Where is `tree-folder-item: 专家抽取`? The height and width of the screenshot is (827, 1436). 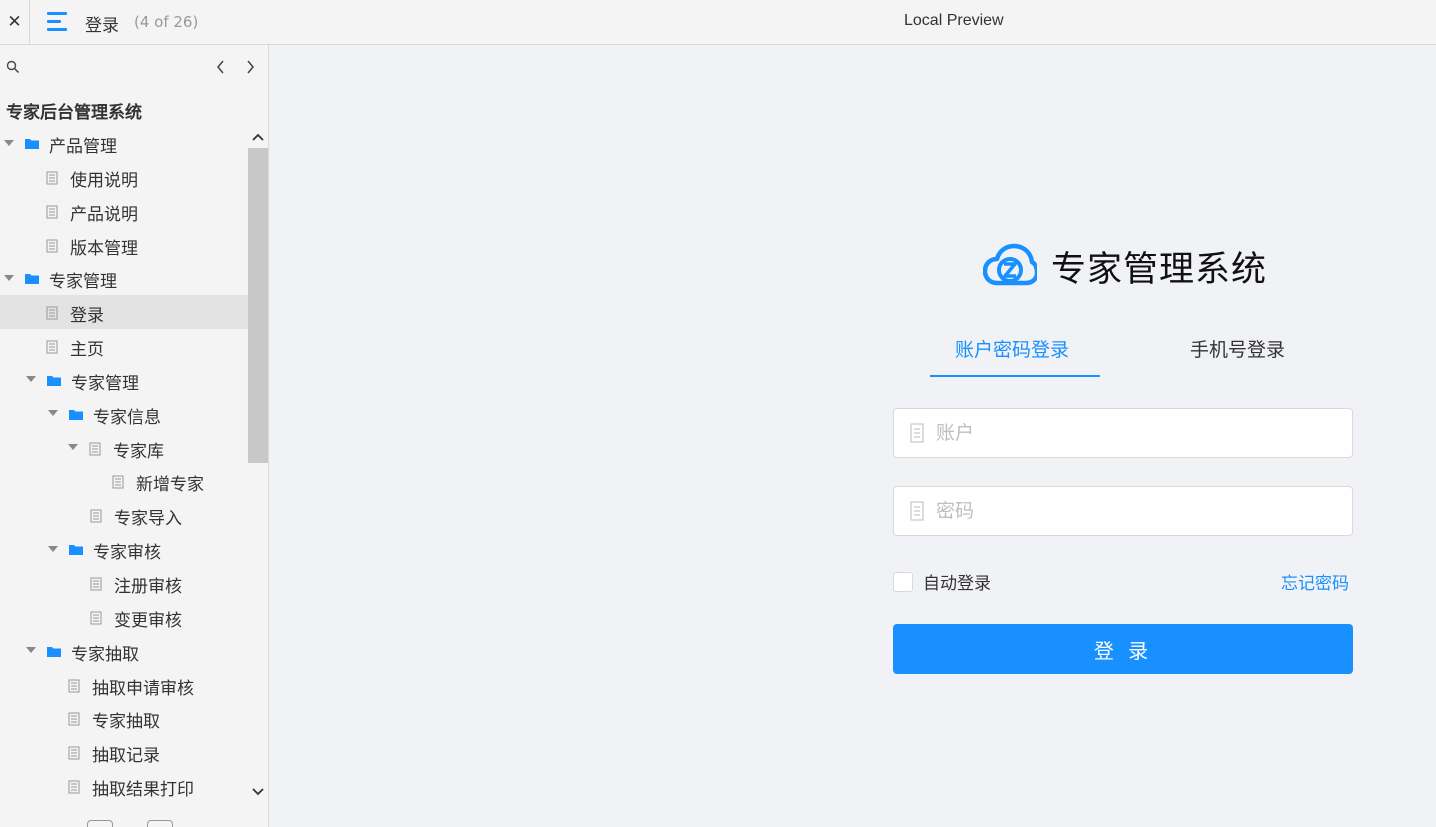
tree-folder-item: 专家抽取 is located at coordinates (124, 651).